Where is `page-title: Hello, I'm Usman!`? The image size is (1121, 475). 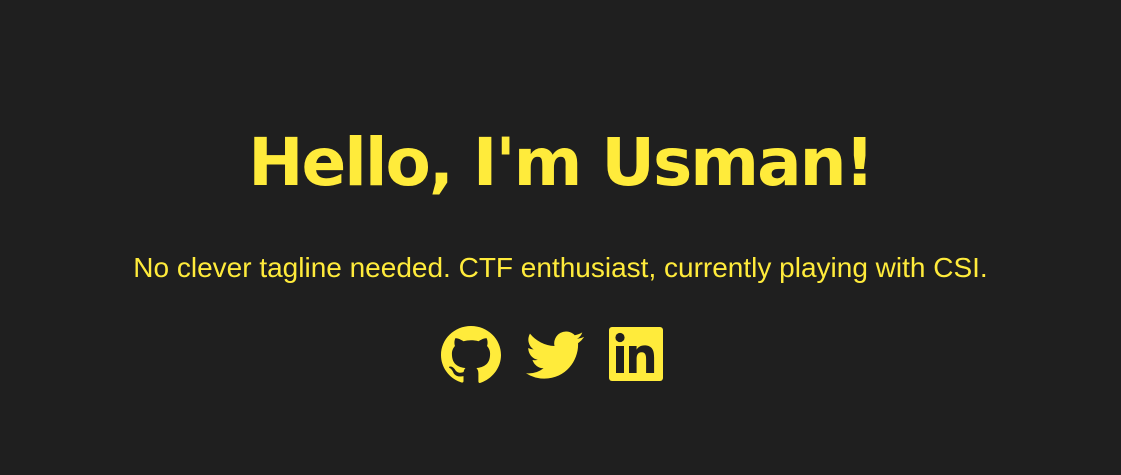
page-title: Hello, I'm Usman! is located at coordinates (561, 162).